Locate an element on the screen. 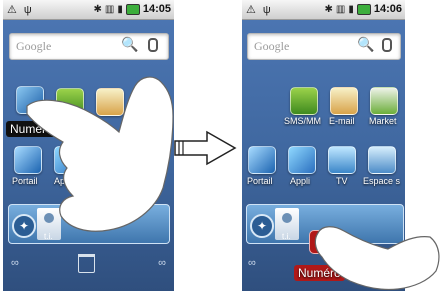 The height and width of the screenshot is (291, 443). status-bar: ⚠ ψ ✱ ▥ ▮ 14:06 is located at coordinates (323, 10).